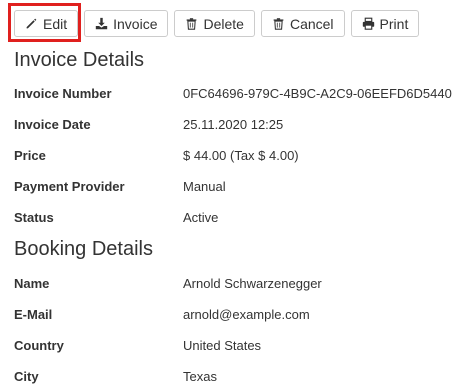  What do you see at coordinates (69, 186) in the screenshot?
I see `field-label: Payment Provider` at bounding box center [69, 186].